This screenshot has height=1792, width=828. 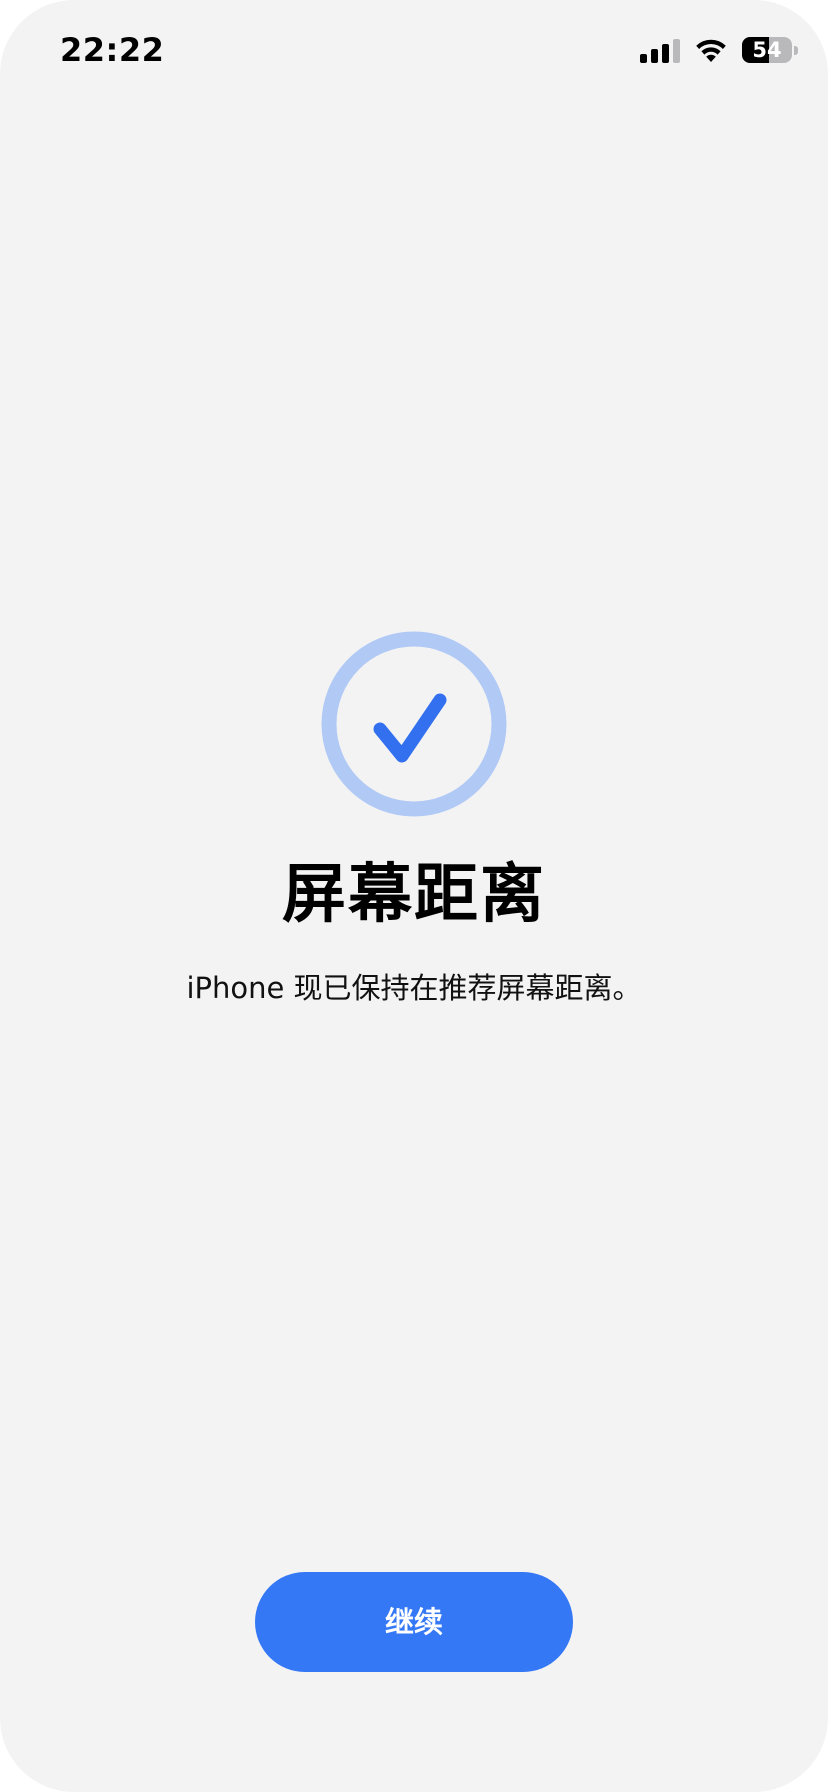 I want to click on continue-button: 继续, so click(x=414, y=1622).